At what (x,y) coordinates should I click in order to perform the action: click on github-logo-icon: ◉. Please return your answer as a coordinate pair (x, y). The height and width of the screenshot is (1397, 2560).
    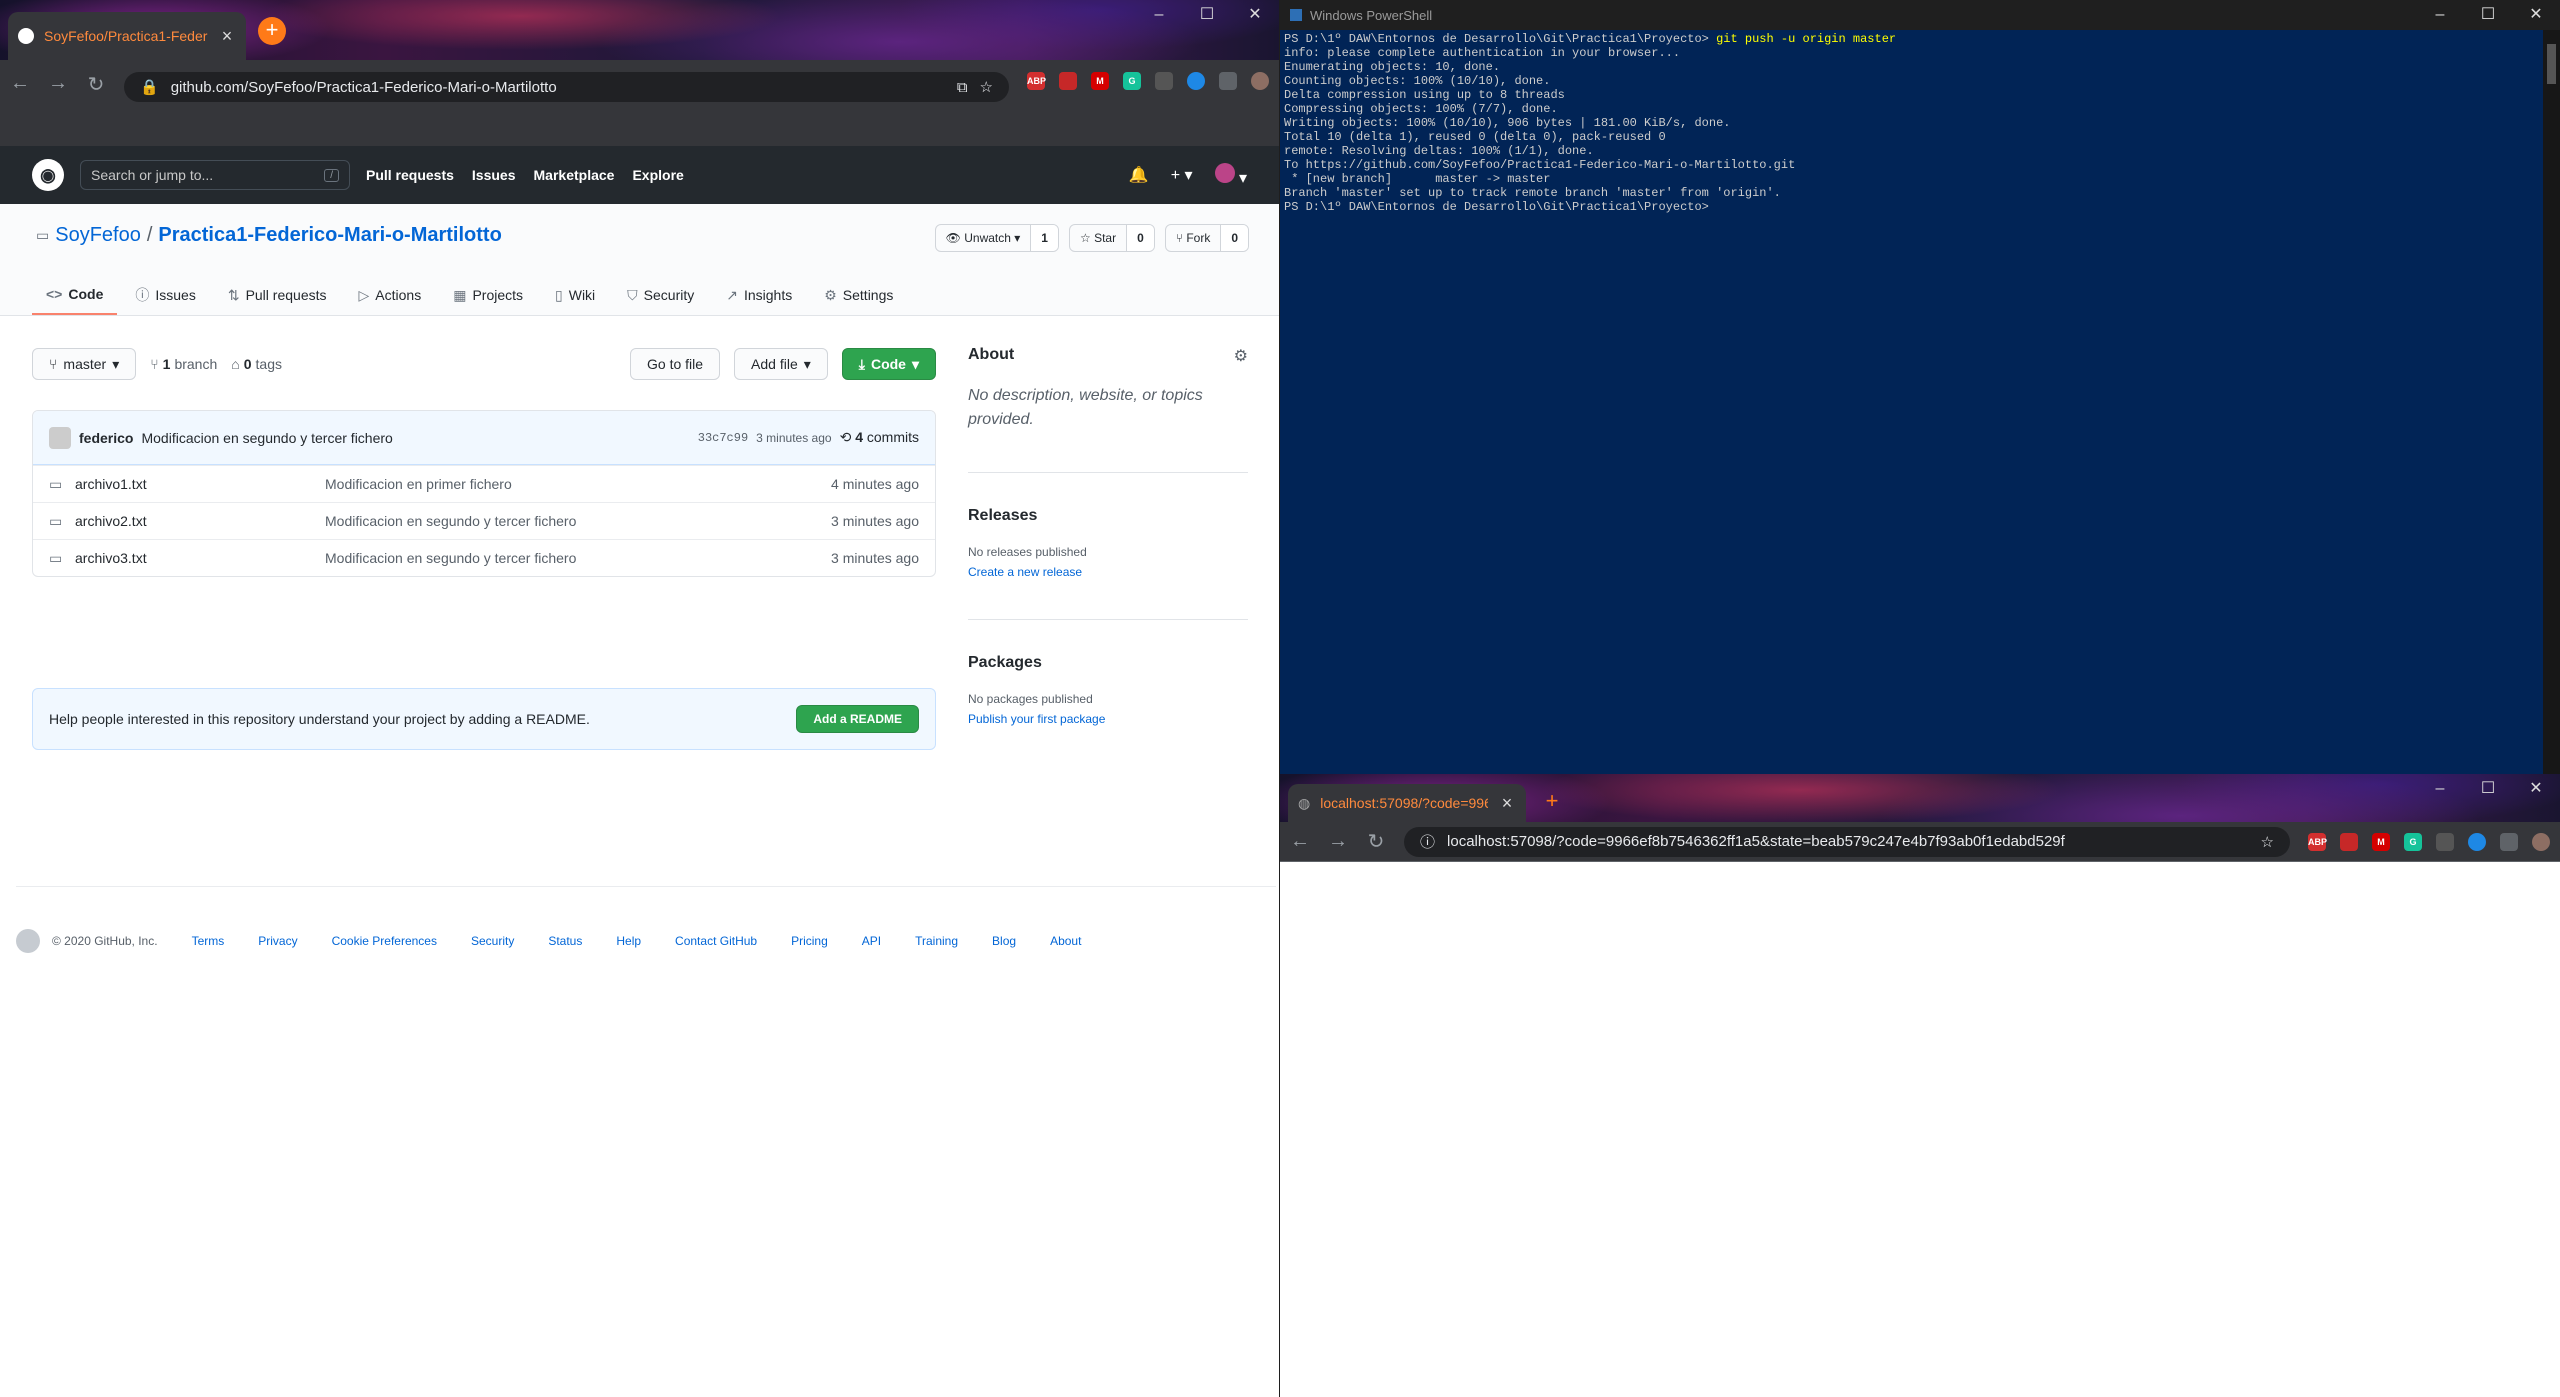
    Looking at the image, I should click on (48, 175).